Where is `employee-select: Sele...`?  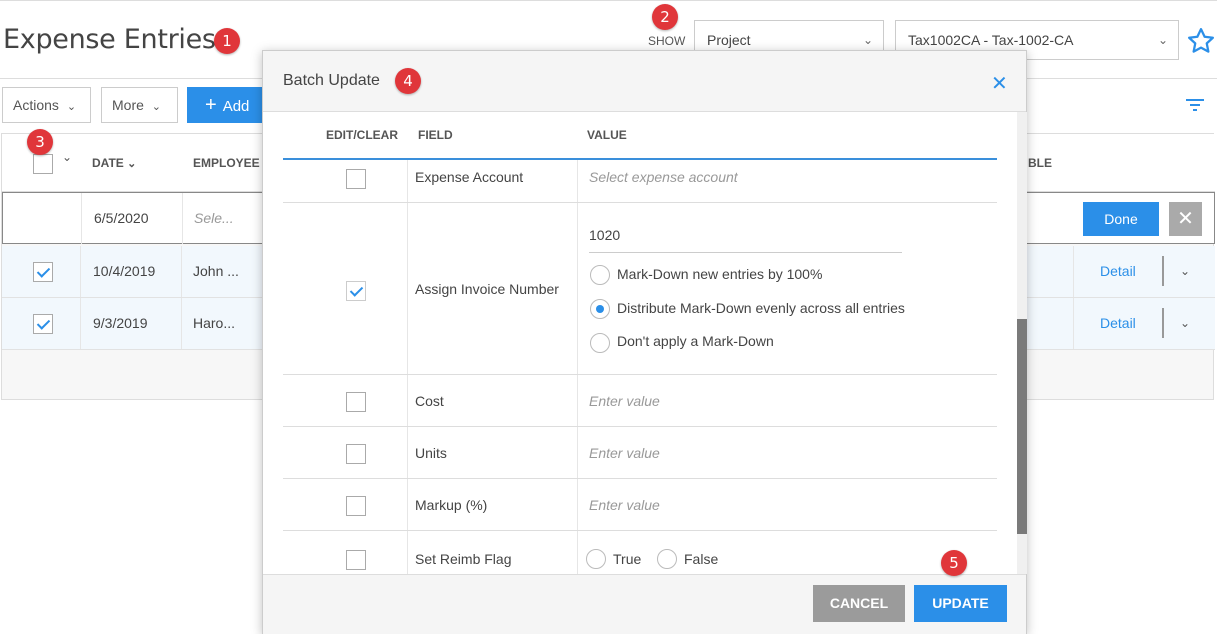
employee-select: Sele... is located at coordinates (214, 218).